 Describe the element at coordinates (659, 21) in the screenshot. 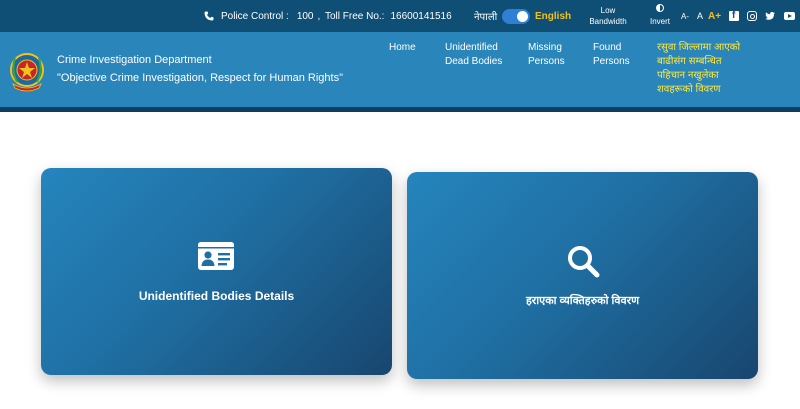

I see `invert-label: Invert` at that location.